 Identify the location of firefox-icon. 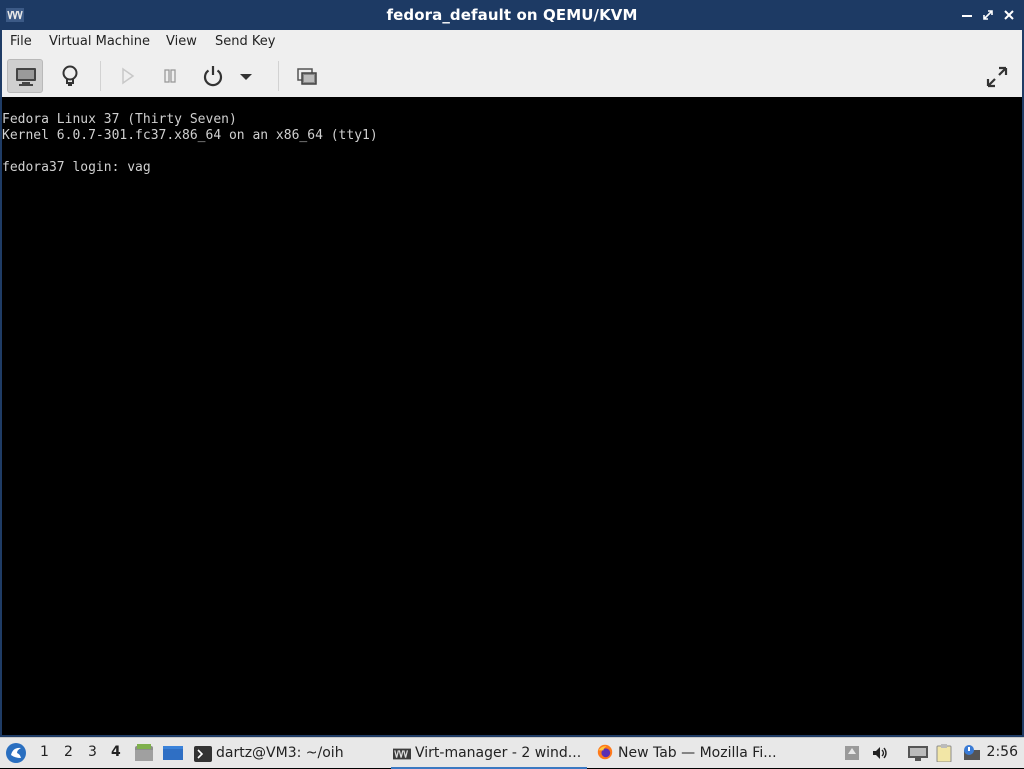
(605, 752).